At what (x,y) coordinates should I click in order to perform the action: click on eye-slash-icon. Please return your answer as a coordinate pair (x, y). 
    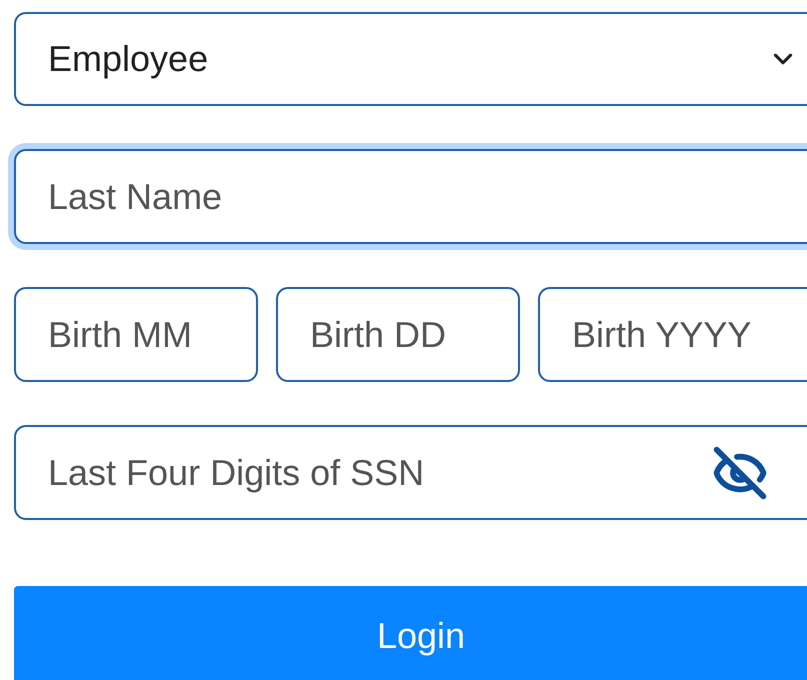
    Looking at the image, I should click on (740, 472).